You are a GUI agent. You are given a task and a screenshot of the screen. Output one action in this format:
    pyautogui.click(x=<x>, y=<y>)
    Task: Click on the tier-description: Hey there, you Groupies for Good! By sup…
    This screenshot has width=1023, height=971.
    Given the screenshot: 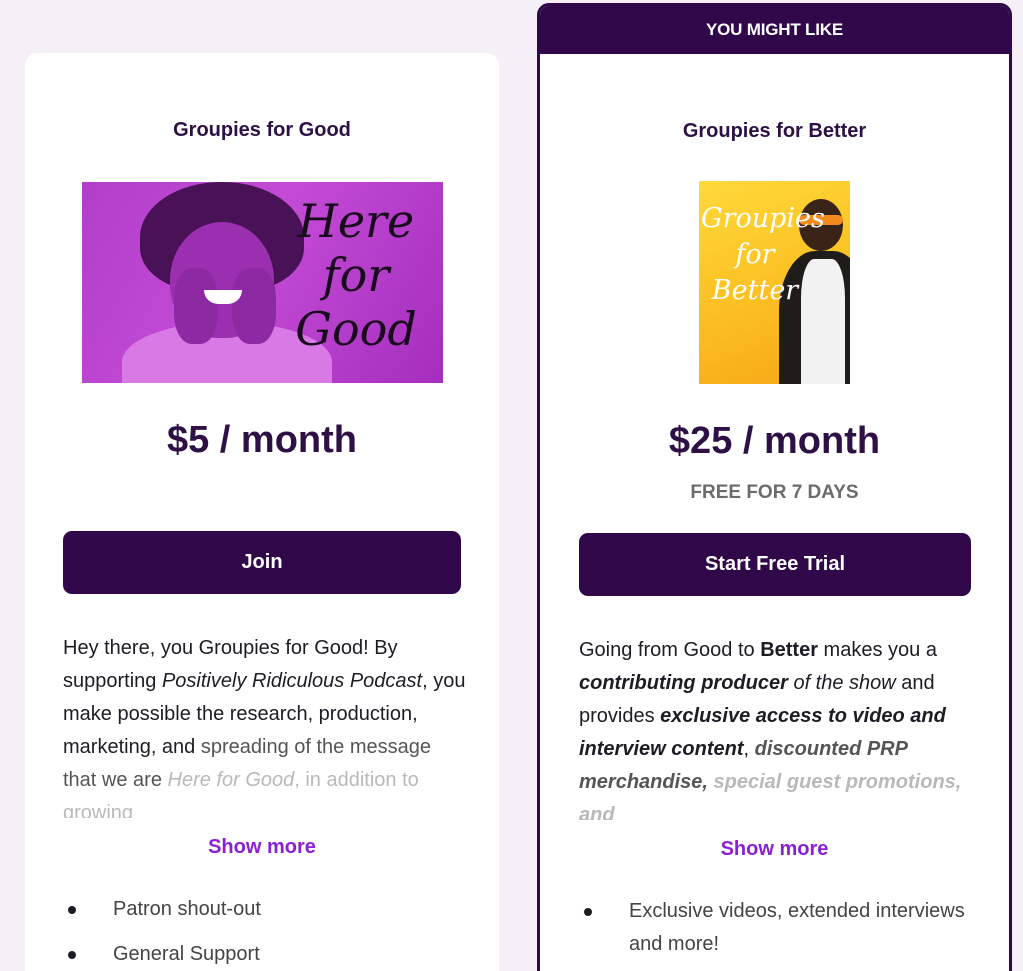 What is the action you would take?
    pyautogui.click(x=264, y=727)
    